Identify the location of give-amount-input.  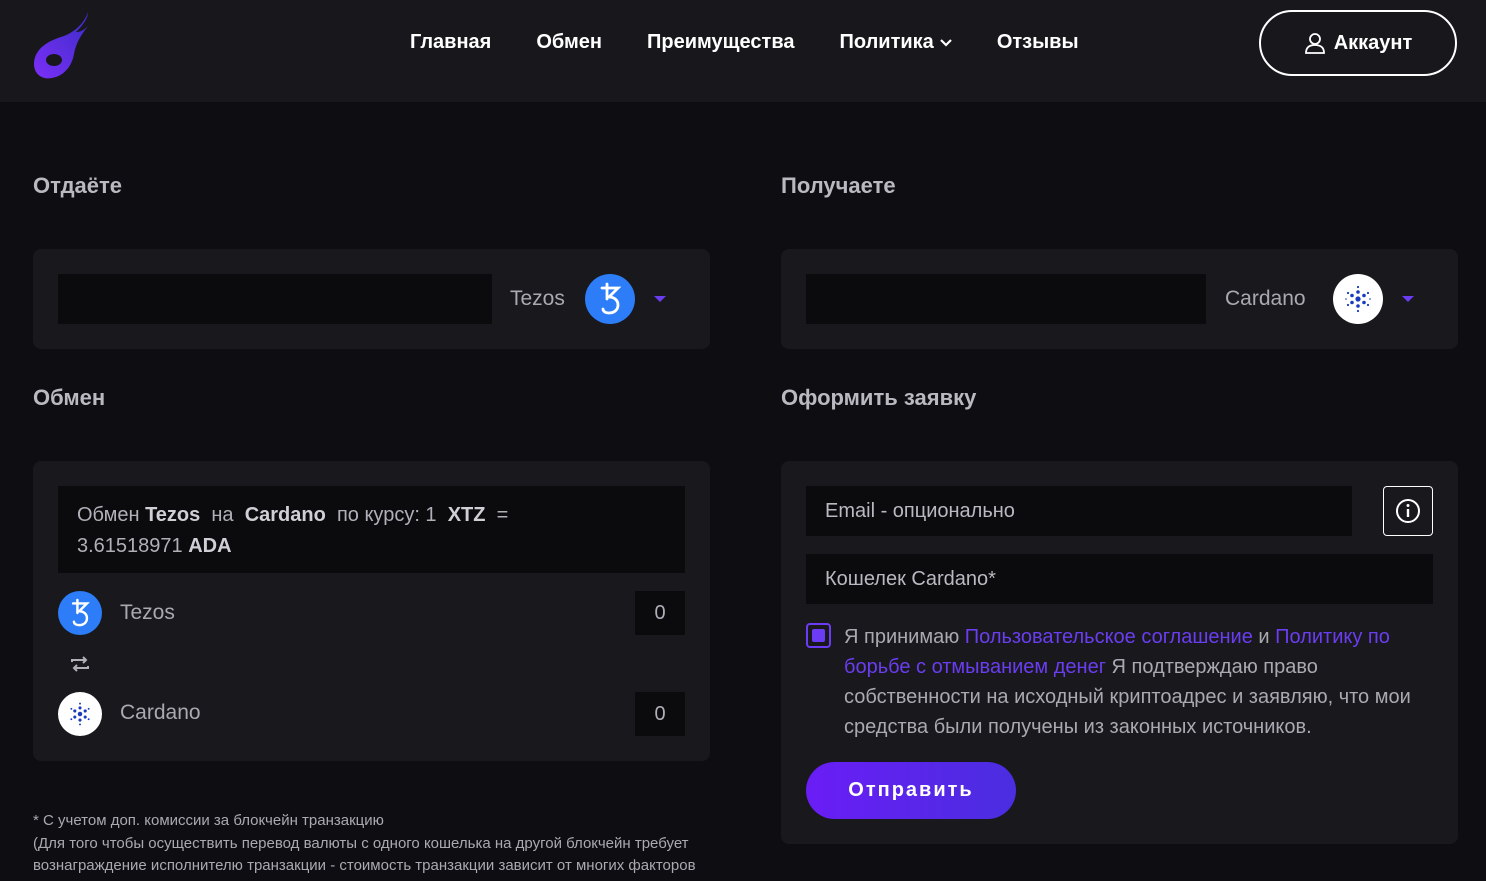
(275, 299).